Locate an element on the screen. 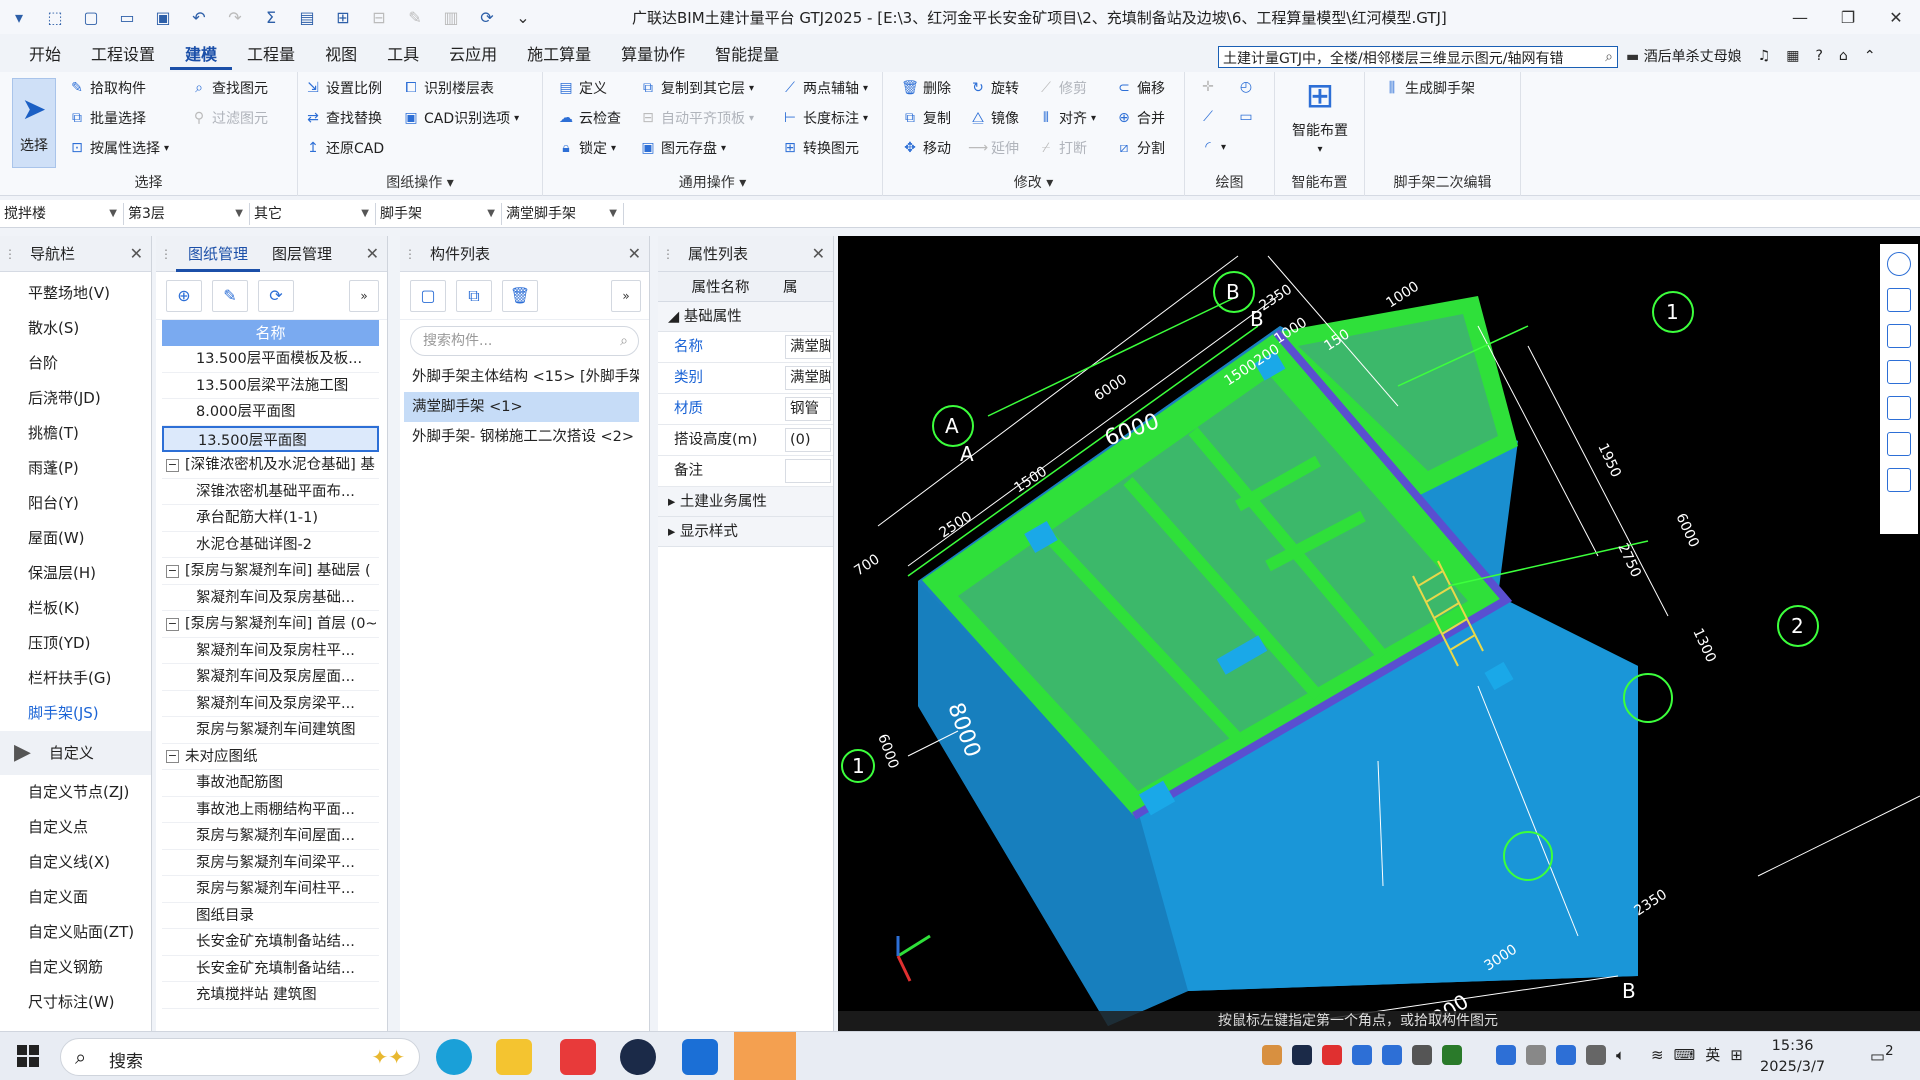  tray-sync-icon is located at coordinates (1392, 1054).